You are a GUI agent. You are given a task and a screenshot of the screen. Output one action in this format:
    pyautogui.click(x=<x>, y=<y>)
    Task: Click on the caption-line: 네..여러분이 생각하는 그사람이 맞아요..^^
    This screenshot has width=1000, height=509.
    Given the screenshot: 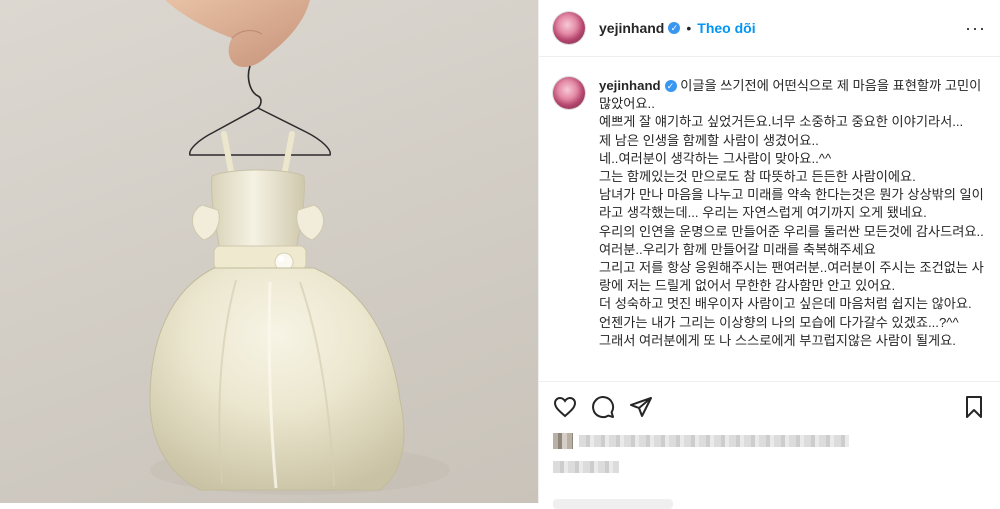 What is the action you would take?
    pyautogui.click(x=715, y=158)
    